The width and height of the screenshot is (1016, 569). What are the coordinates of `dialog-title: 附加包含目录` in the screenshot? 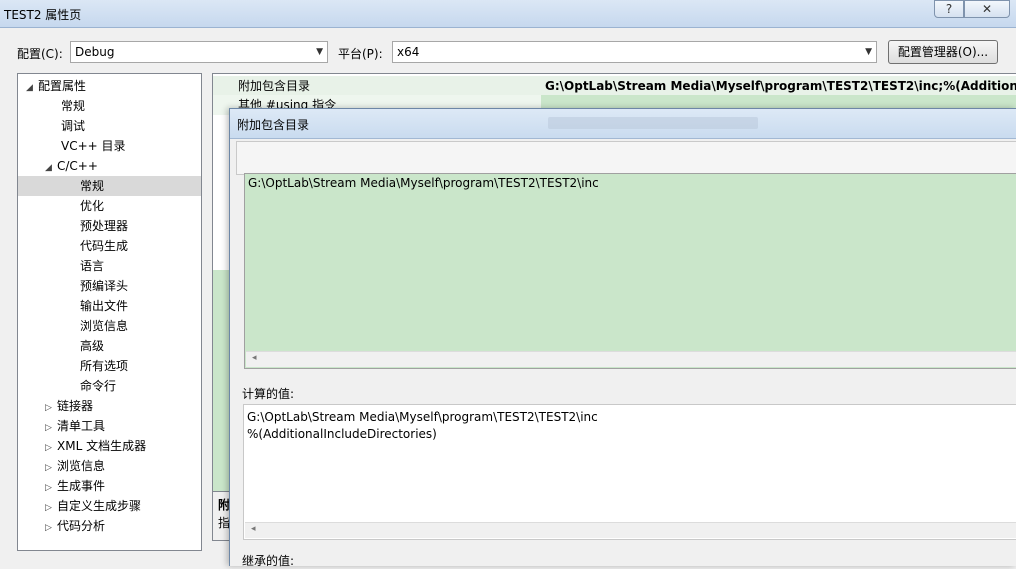 It's located at (273, 125).